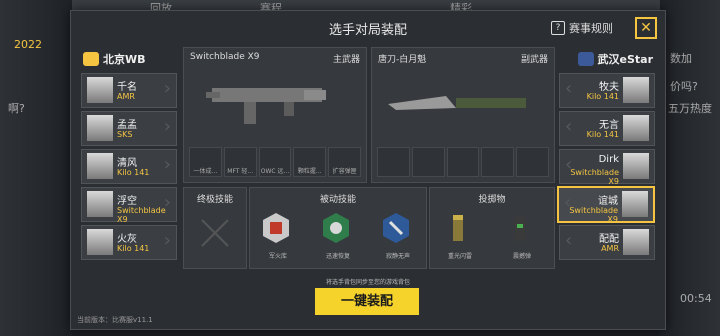 This screenshot has height=336, width=720. I want to click on bg-note-0: 数加, so click(681, 58).